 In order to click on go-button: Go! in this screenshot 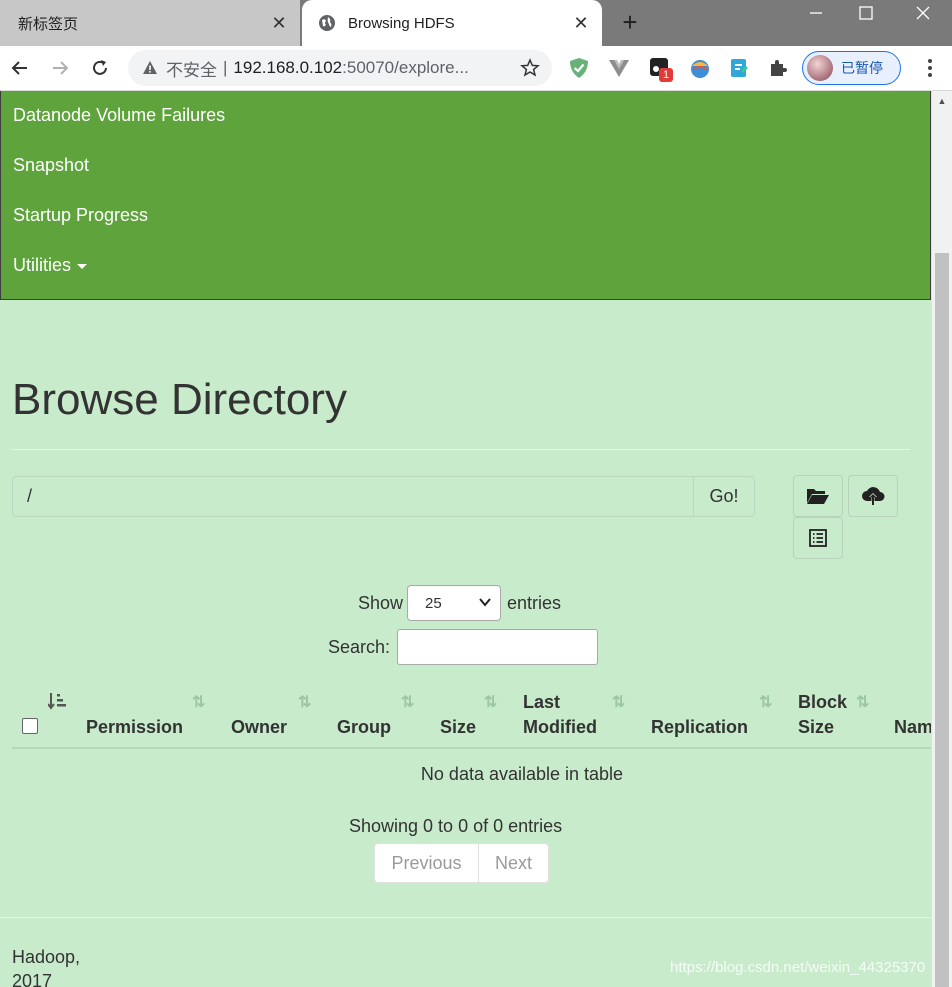, I will do `click(724, 496)`.